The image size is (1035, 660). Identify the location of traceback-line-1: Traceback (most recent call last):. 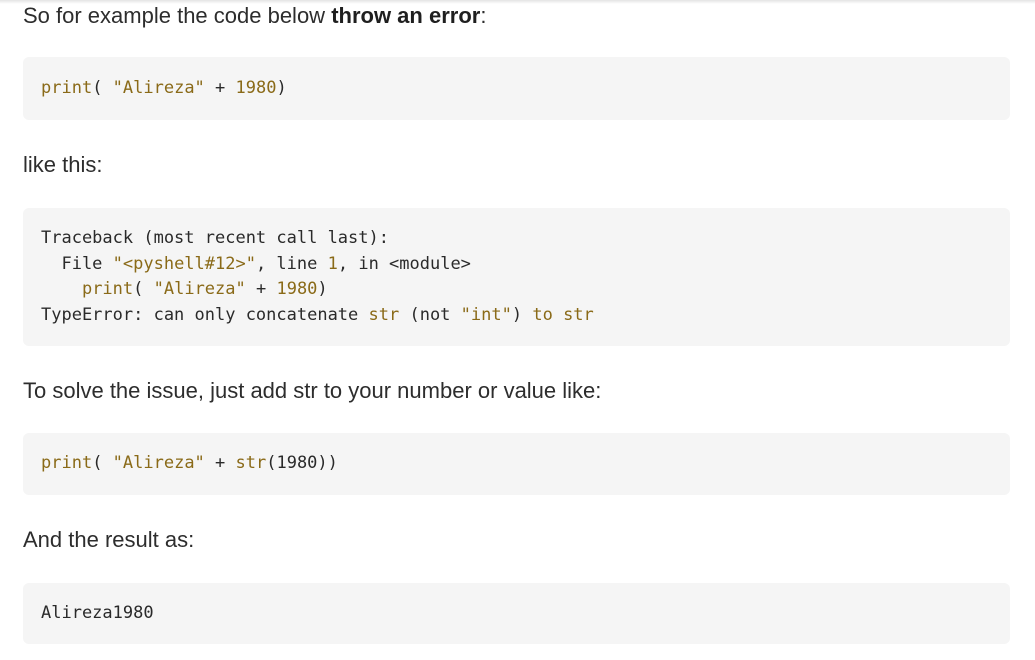
(525, 239).